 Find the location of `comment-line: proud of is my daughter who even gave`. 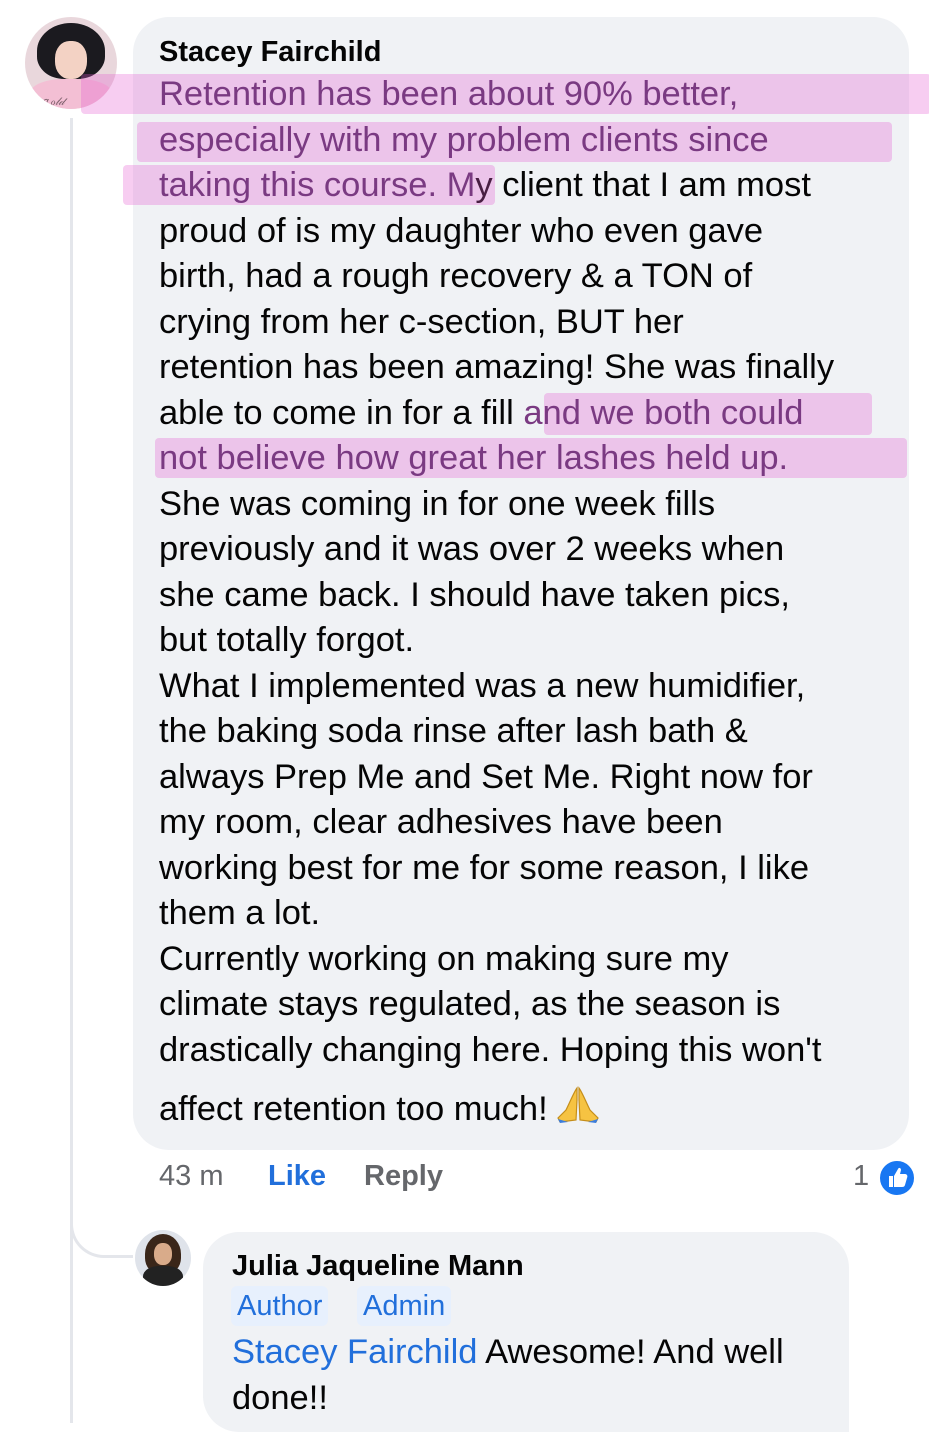

comment-line: proud of is my daughter who even gave is located at coordinates (461, 230).